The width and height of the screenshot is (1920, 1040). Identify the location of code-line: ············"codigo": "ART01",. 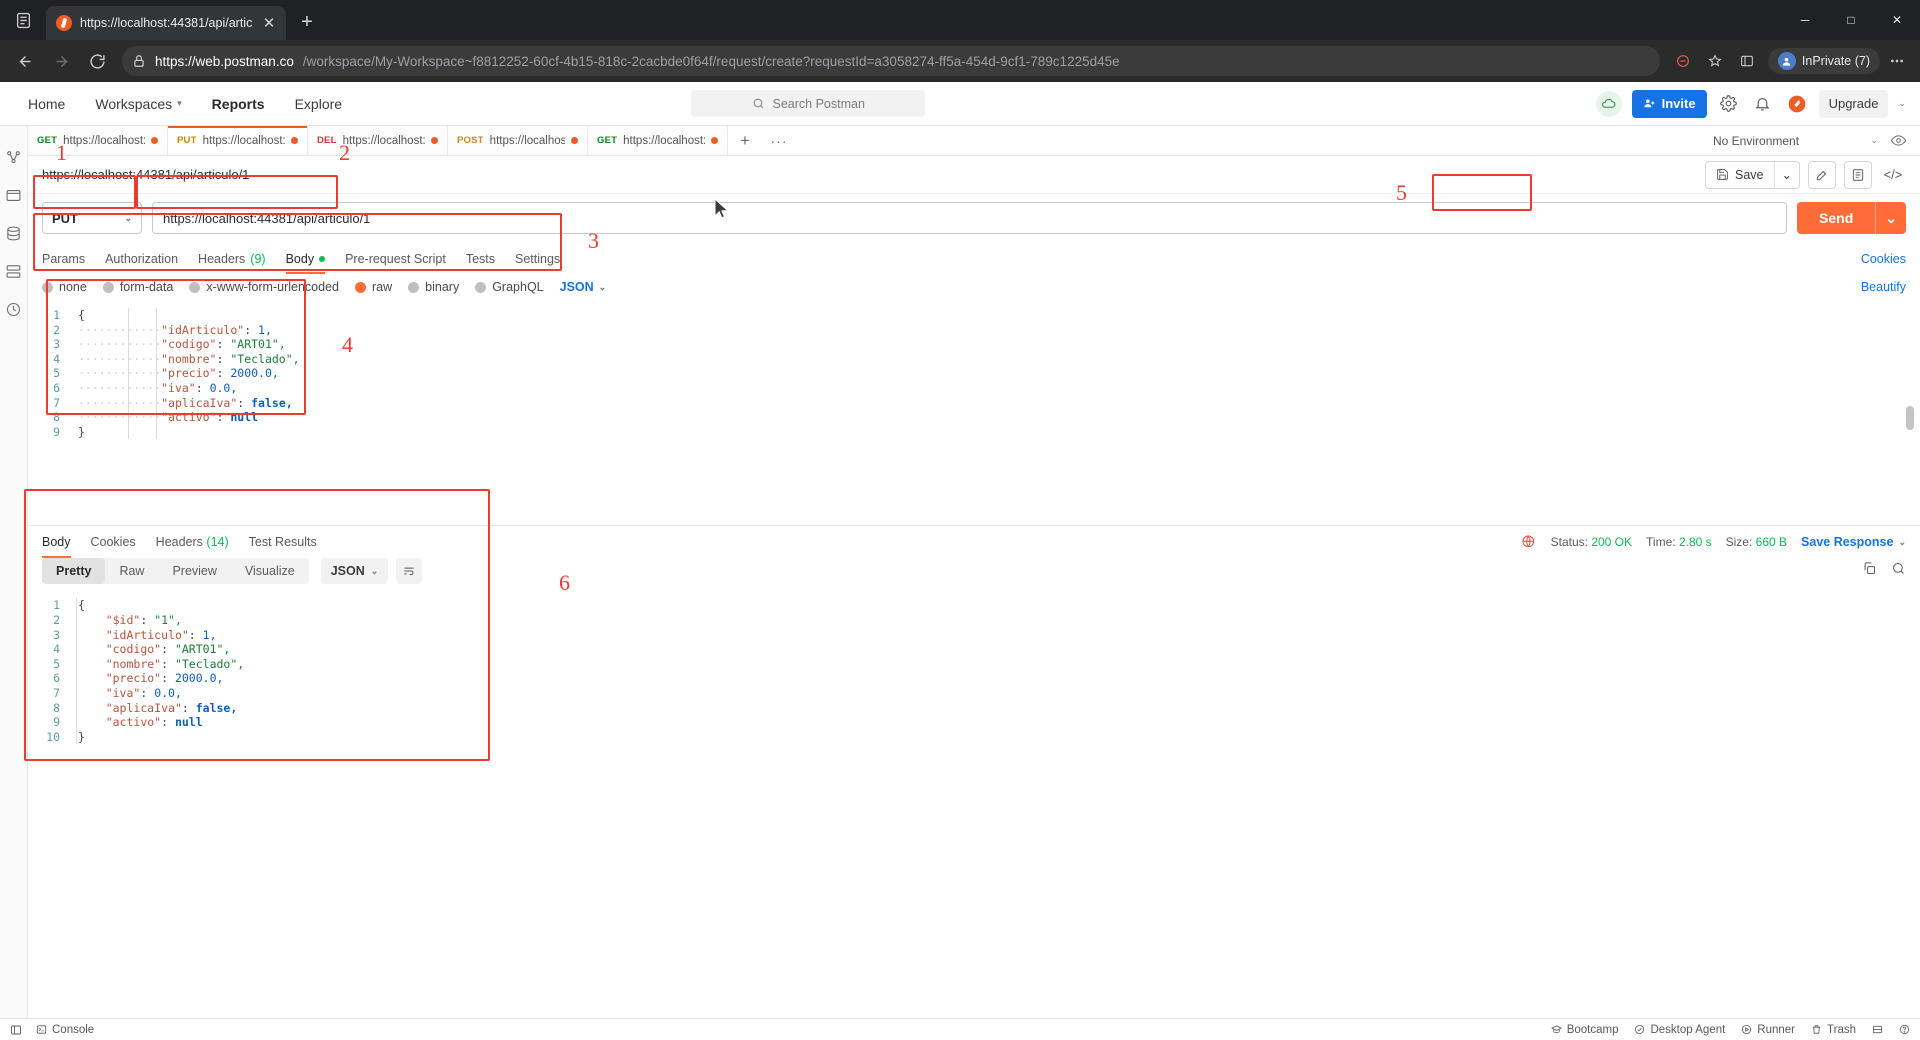
(999, 344).